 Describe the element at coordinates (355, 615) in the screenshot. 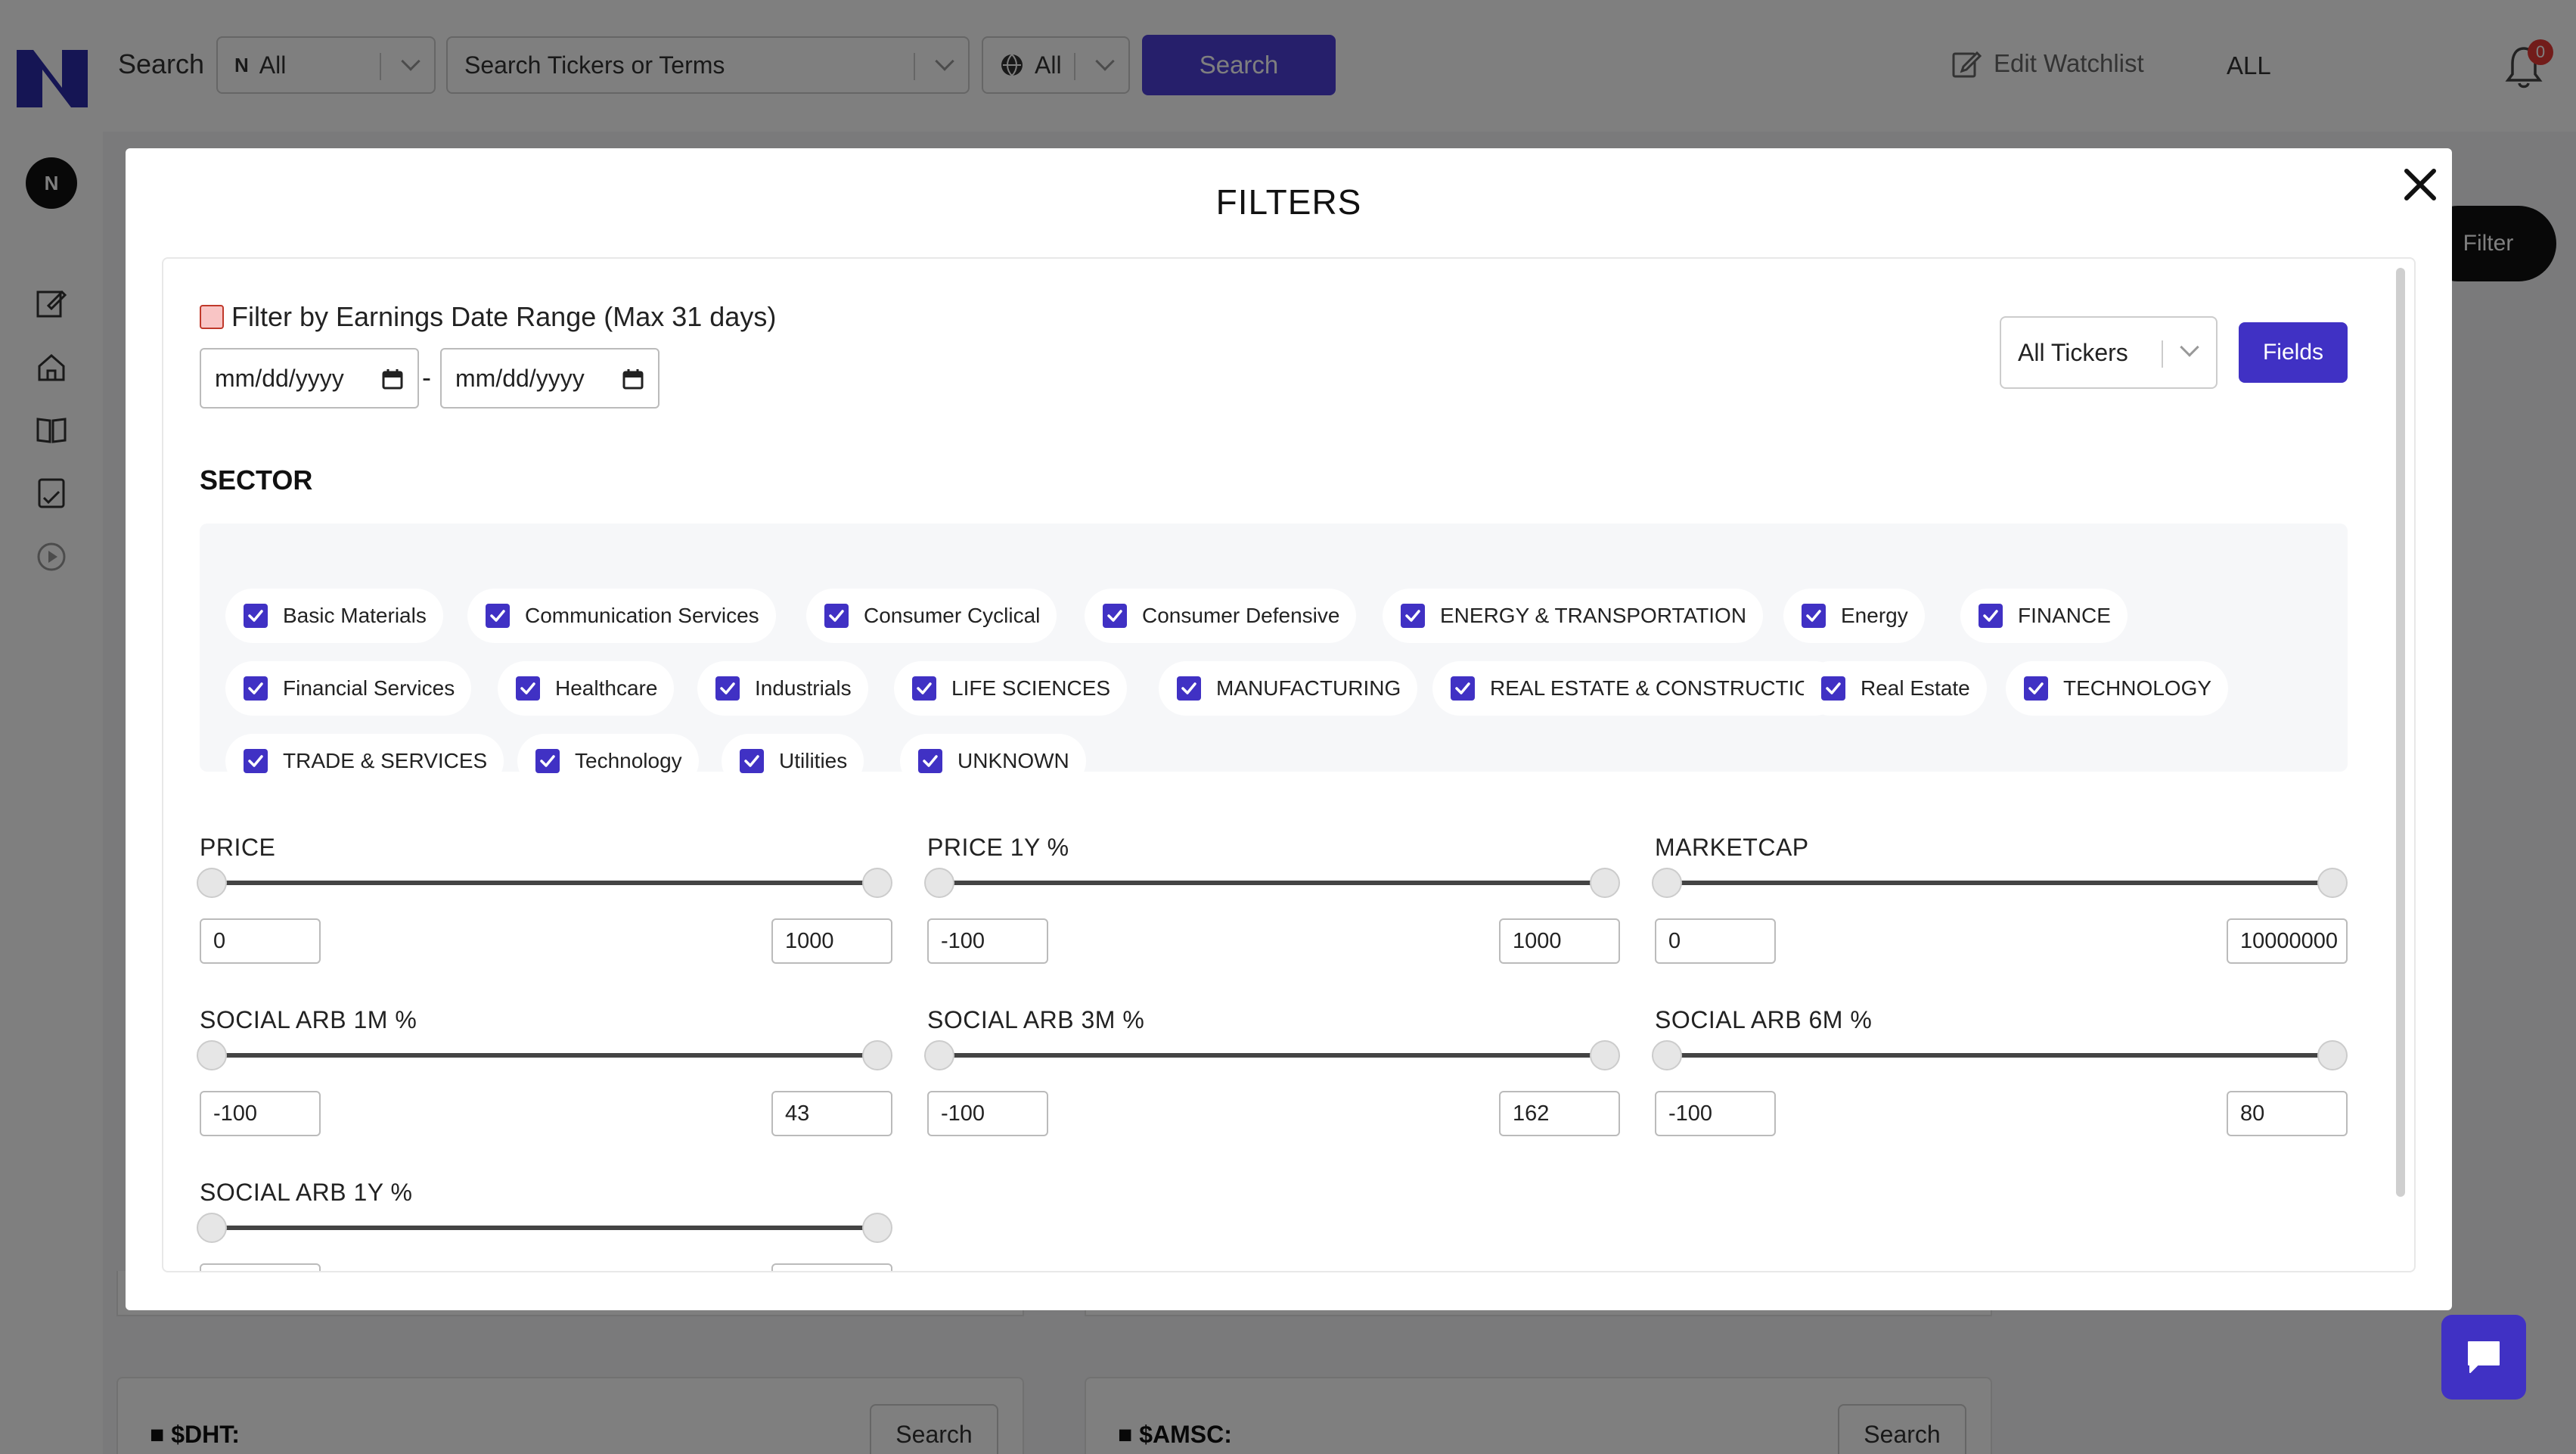

I see `sector-label: Basic Materials` at that location.